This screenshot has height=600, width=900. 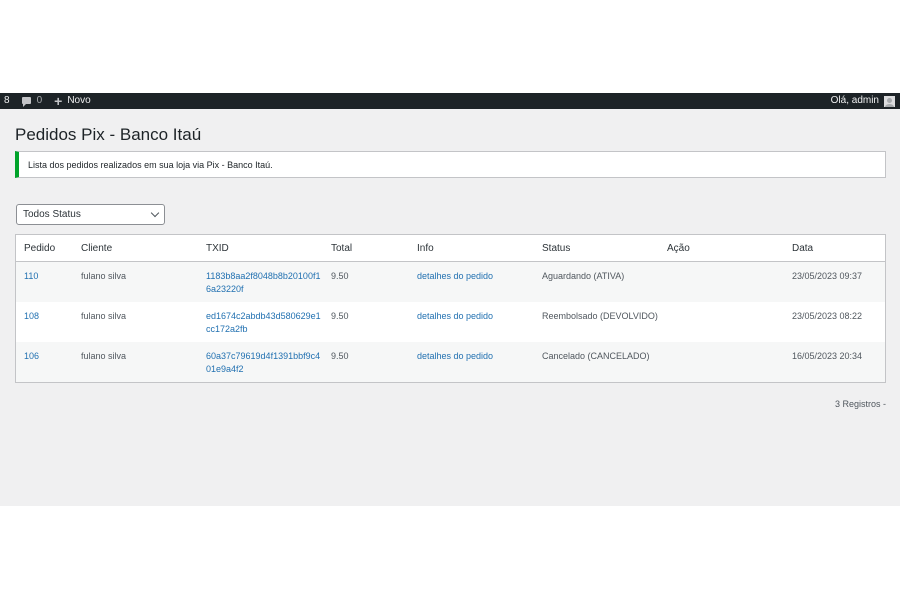 What do you see at coordinates (52, 214) in the screenshot?
I see `status-filter-value: Todos Status` at bounding box center [52, 214].